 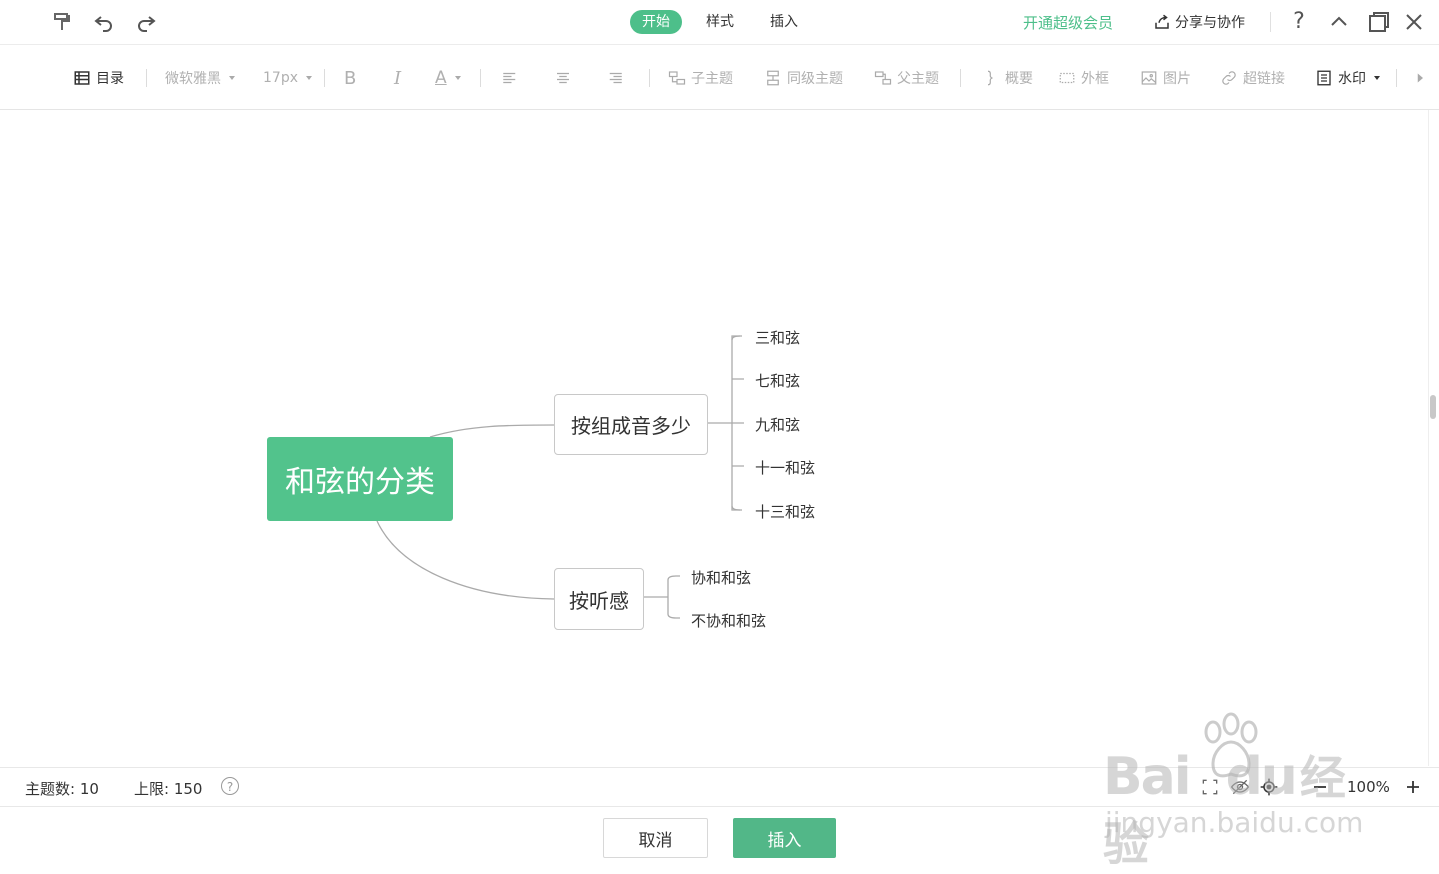 What do you see at coordinates (1210, 787) in the screenshot?
I see `fit-view-icon` at bounding box center [1210, 787].